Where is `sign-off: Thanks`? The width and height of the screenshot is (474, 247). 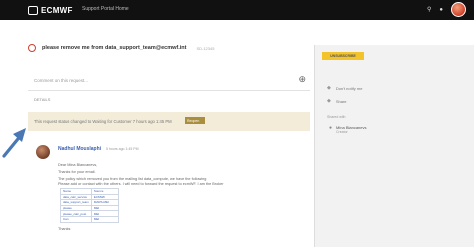
sign-off: Thanks is located at coordinates (64, 229).